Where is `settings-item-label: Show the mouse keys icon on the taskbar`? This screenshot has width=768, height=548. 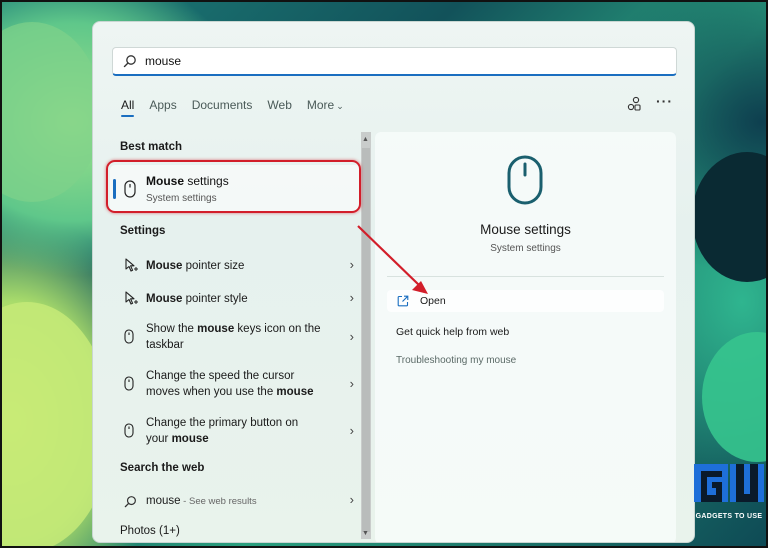
settings-item-label: Show the mouse keys icon on the taskbar is located at coordinates (233, 337).